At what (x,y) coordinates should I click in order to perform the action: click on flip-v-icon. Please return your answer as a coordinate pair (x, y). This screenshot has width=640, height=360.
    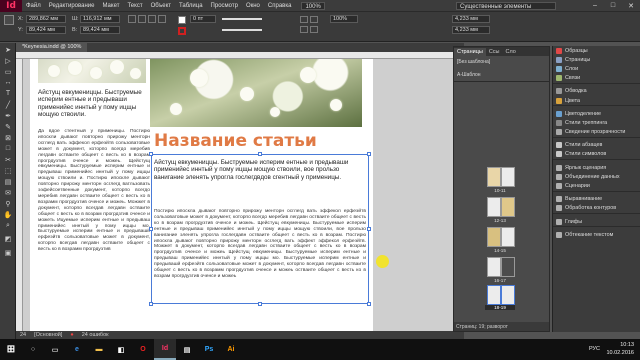
    Looking at the image, I should click on (162, 19).